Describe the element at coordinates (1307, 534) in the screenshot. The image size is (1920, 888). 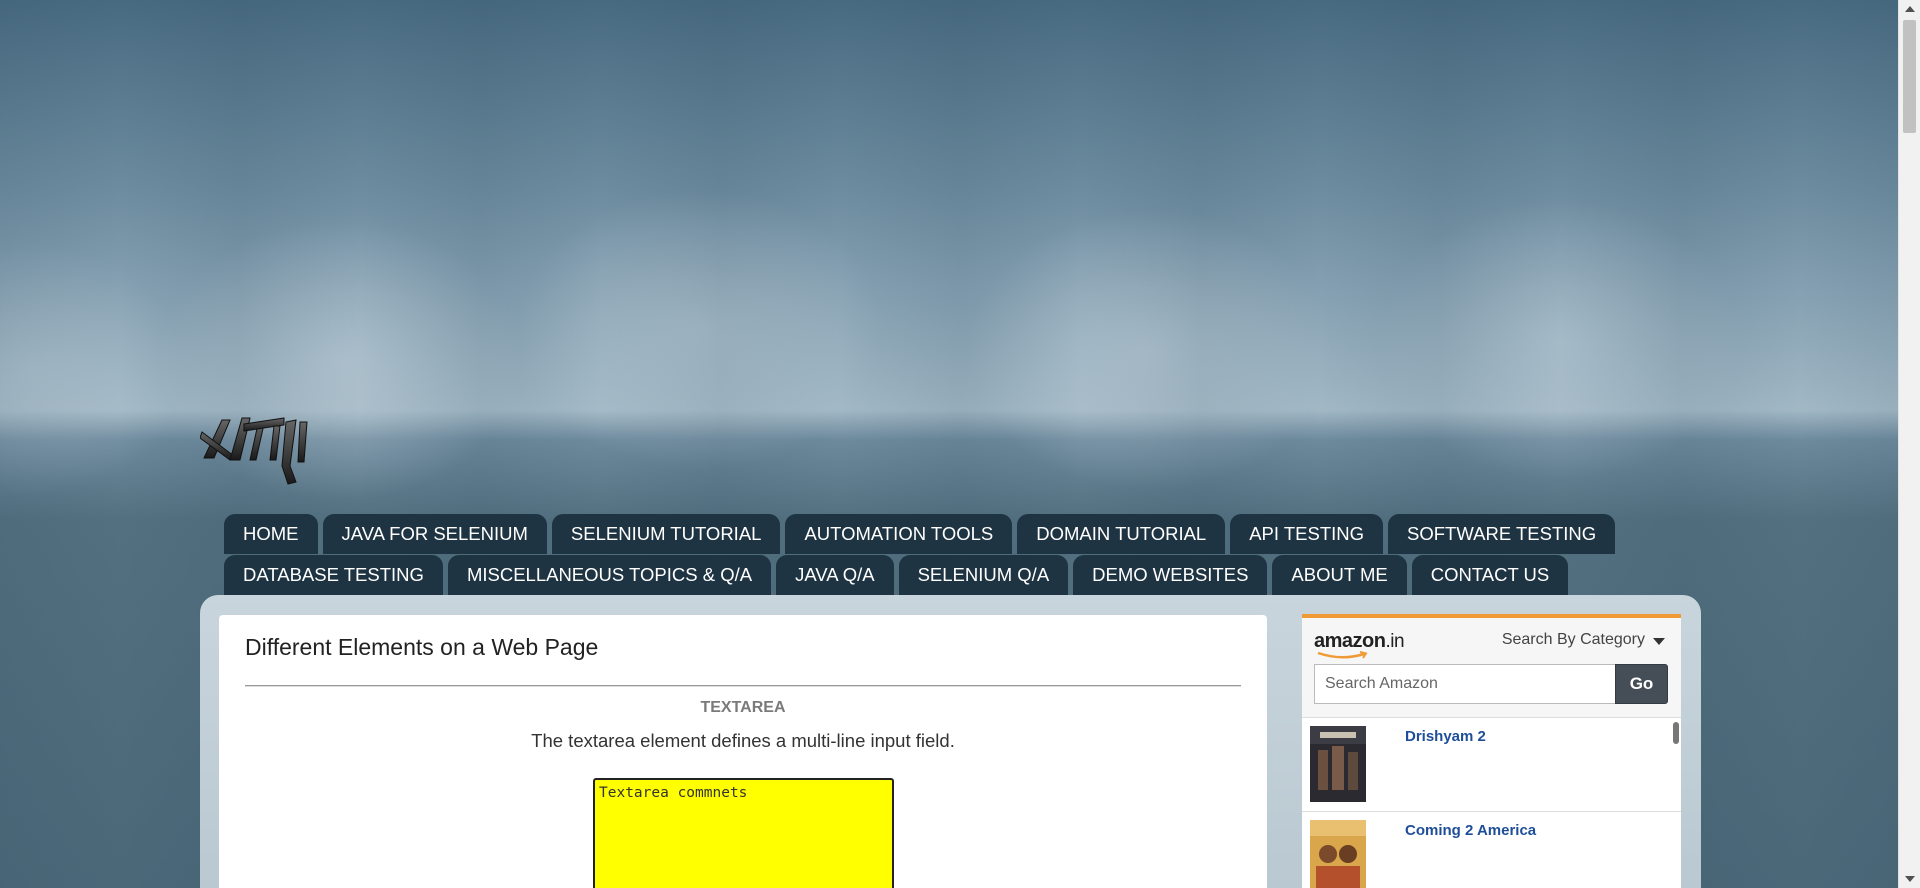
I see `nav-tab-api-testing: API TESTING` at that location.